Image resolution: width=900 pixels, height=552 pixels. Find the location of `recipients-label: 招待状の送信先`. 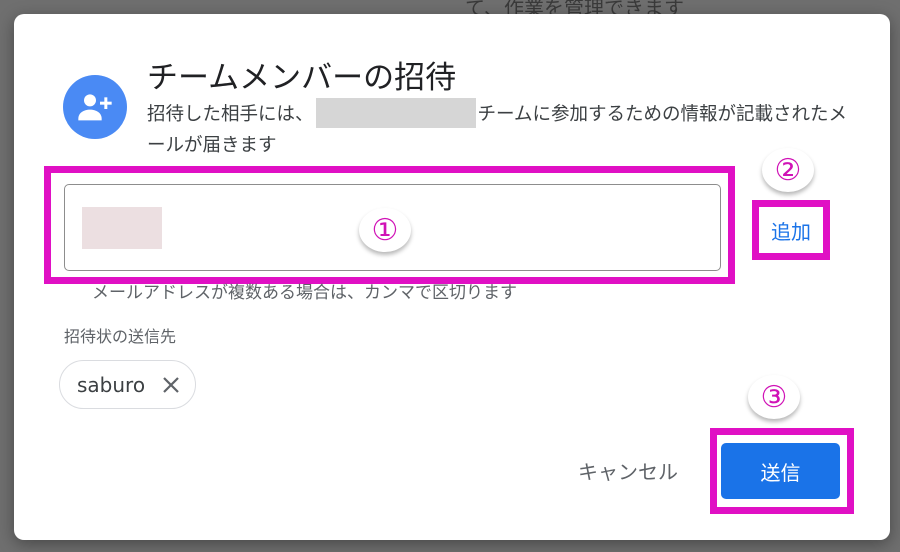

recipients-label: 招待状の送信先 is located at coordinates (120, 336).